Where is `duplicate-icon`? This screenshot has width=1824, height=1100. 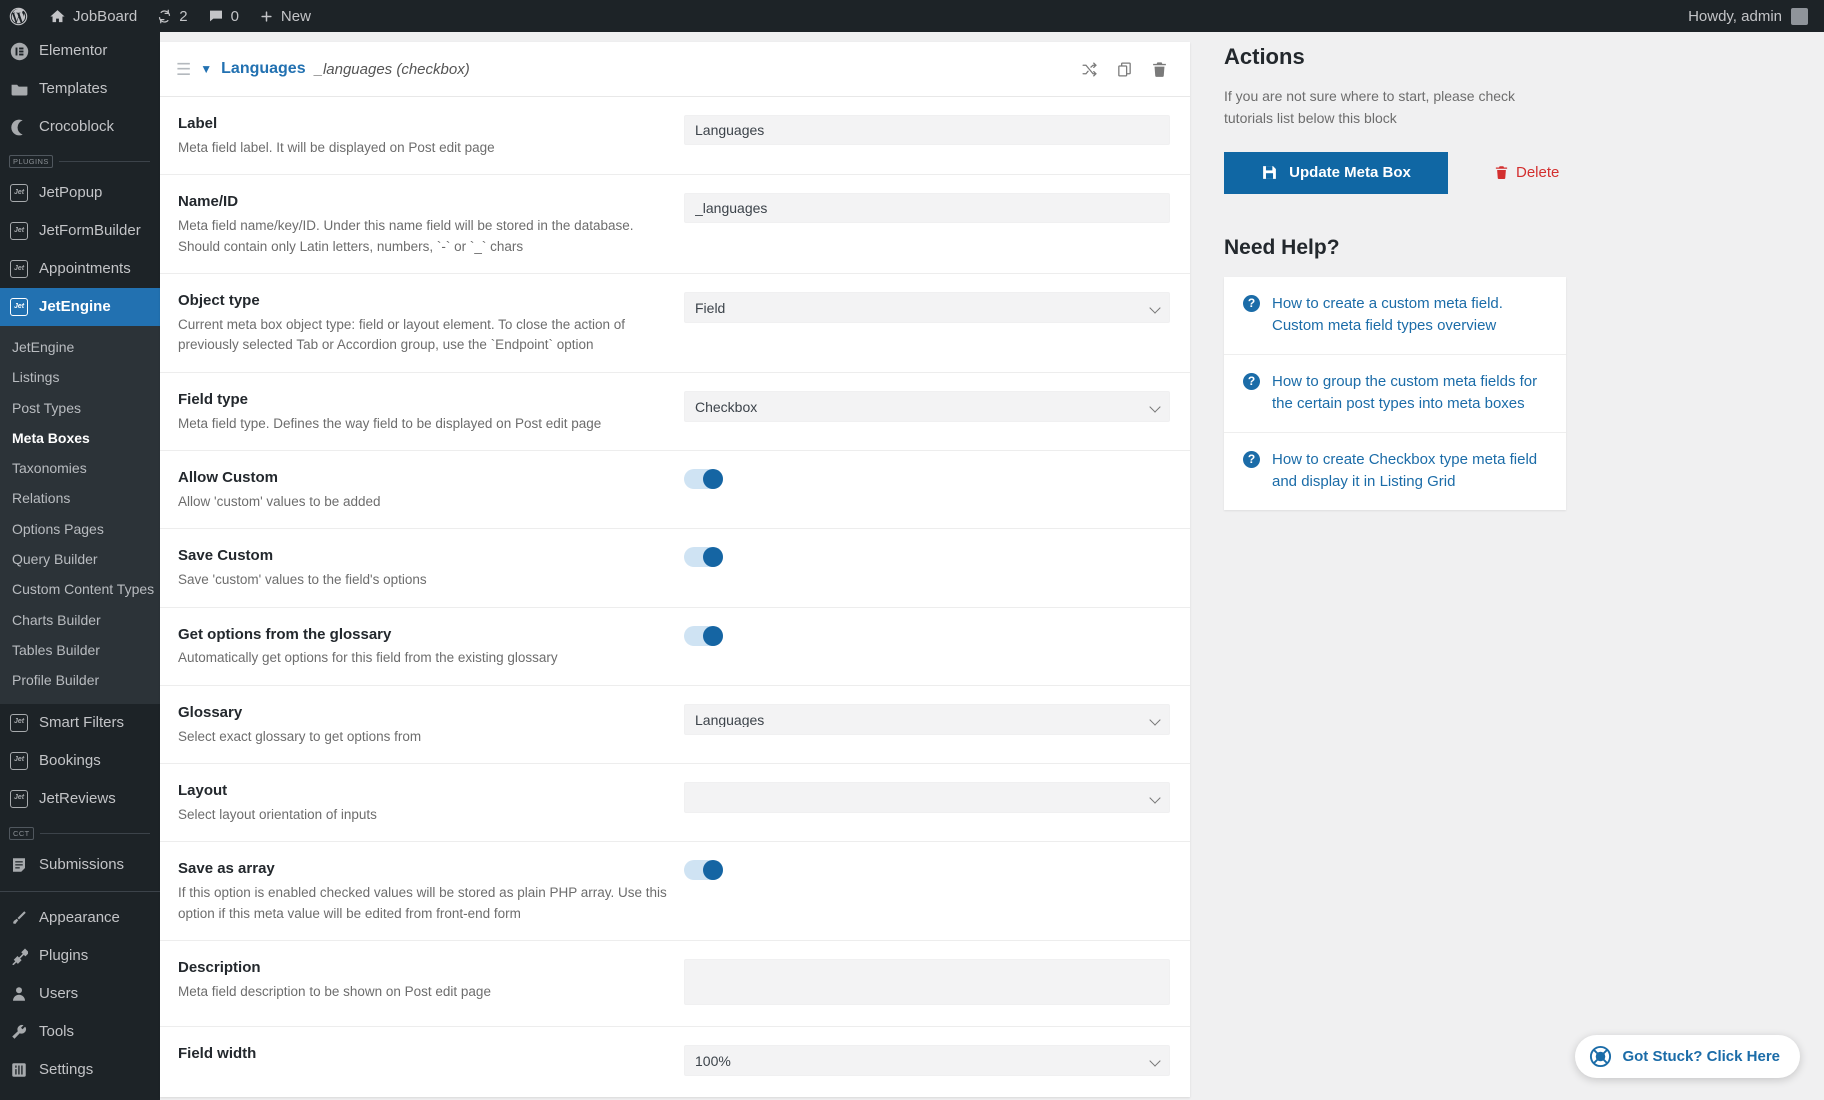
duplicate-icon is located at coordinates (1124, 69).